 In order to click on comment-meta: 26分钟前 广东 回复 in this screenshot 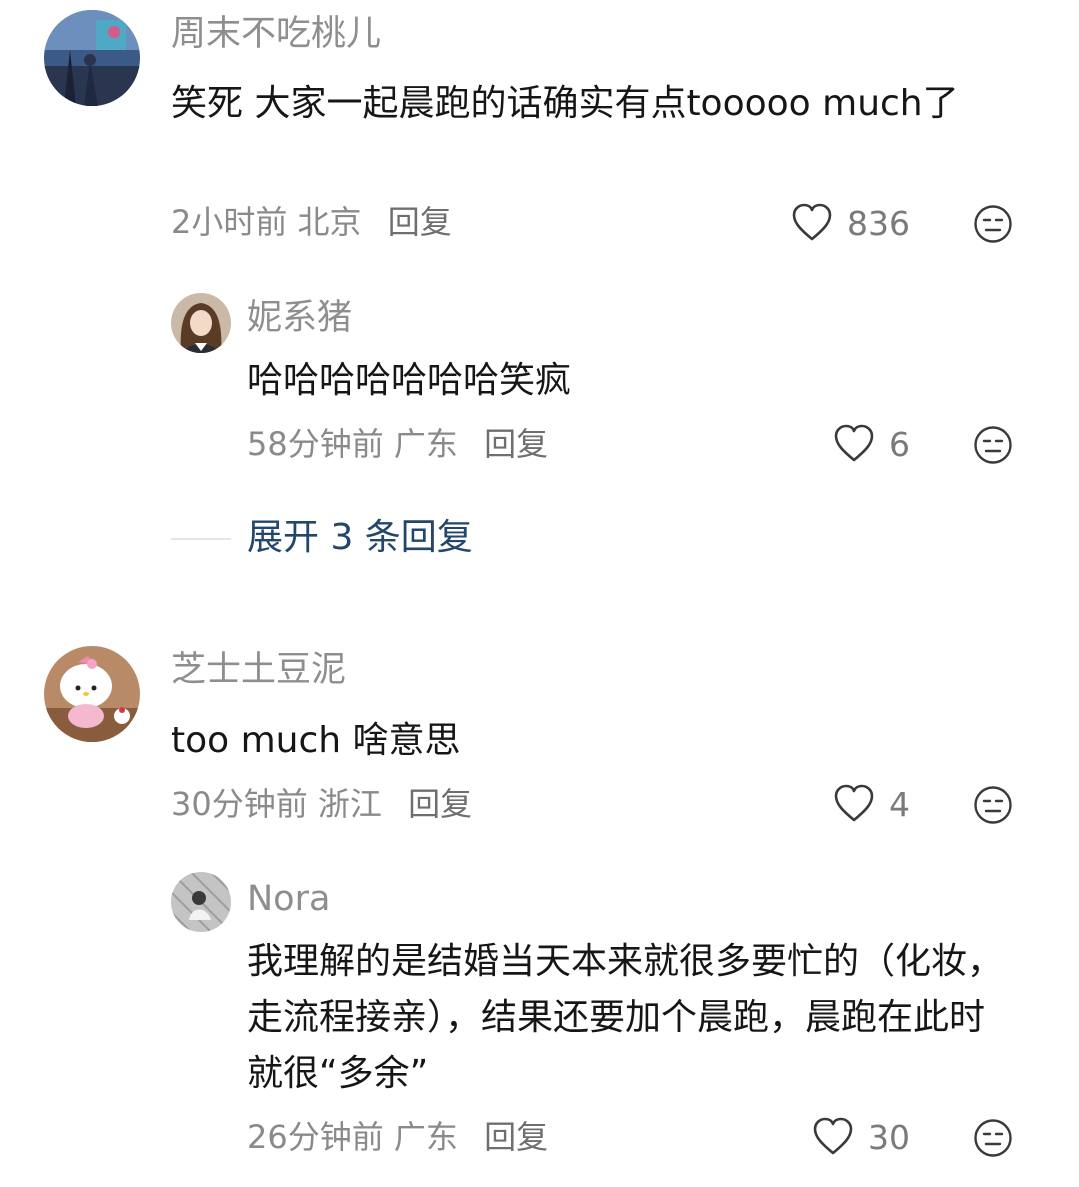, I will do `click(397, 1137)`.